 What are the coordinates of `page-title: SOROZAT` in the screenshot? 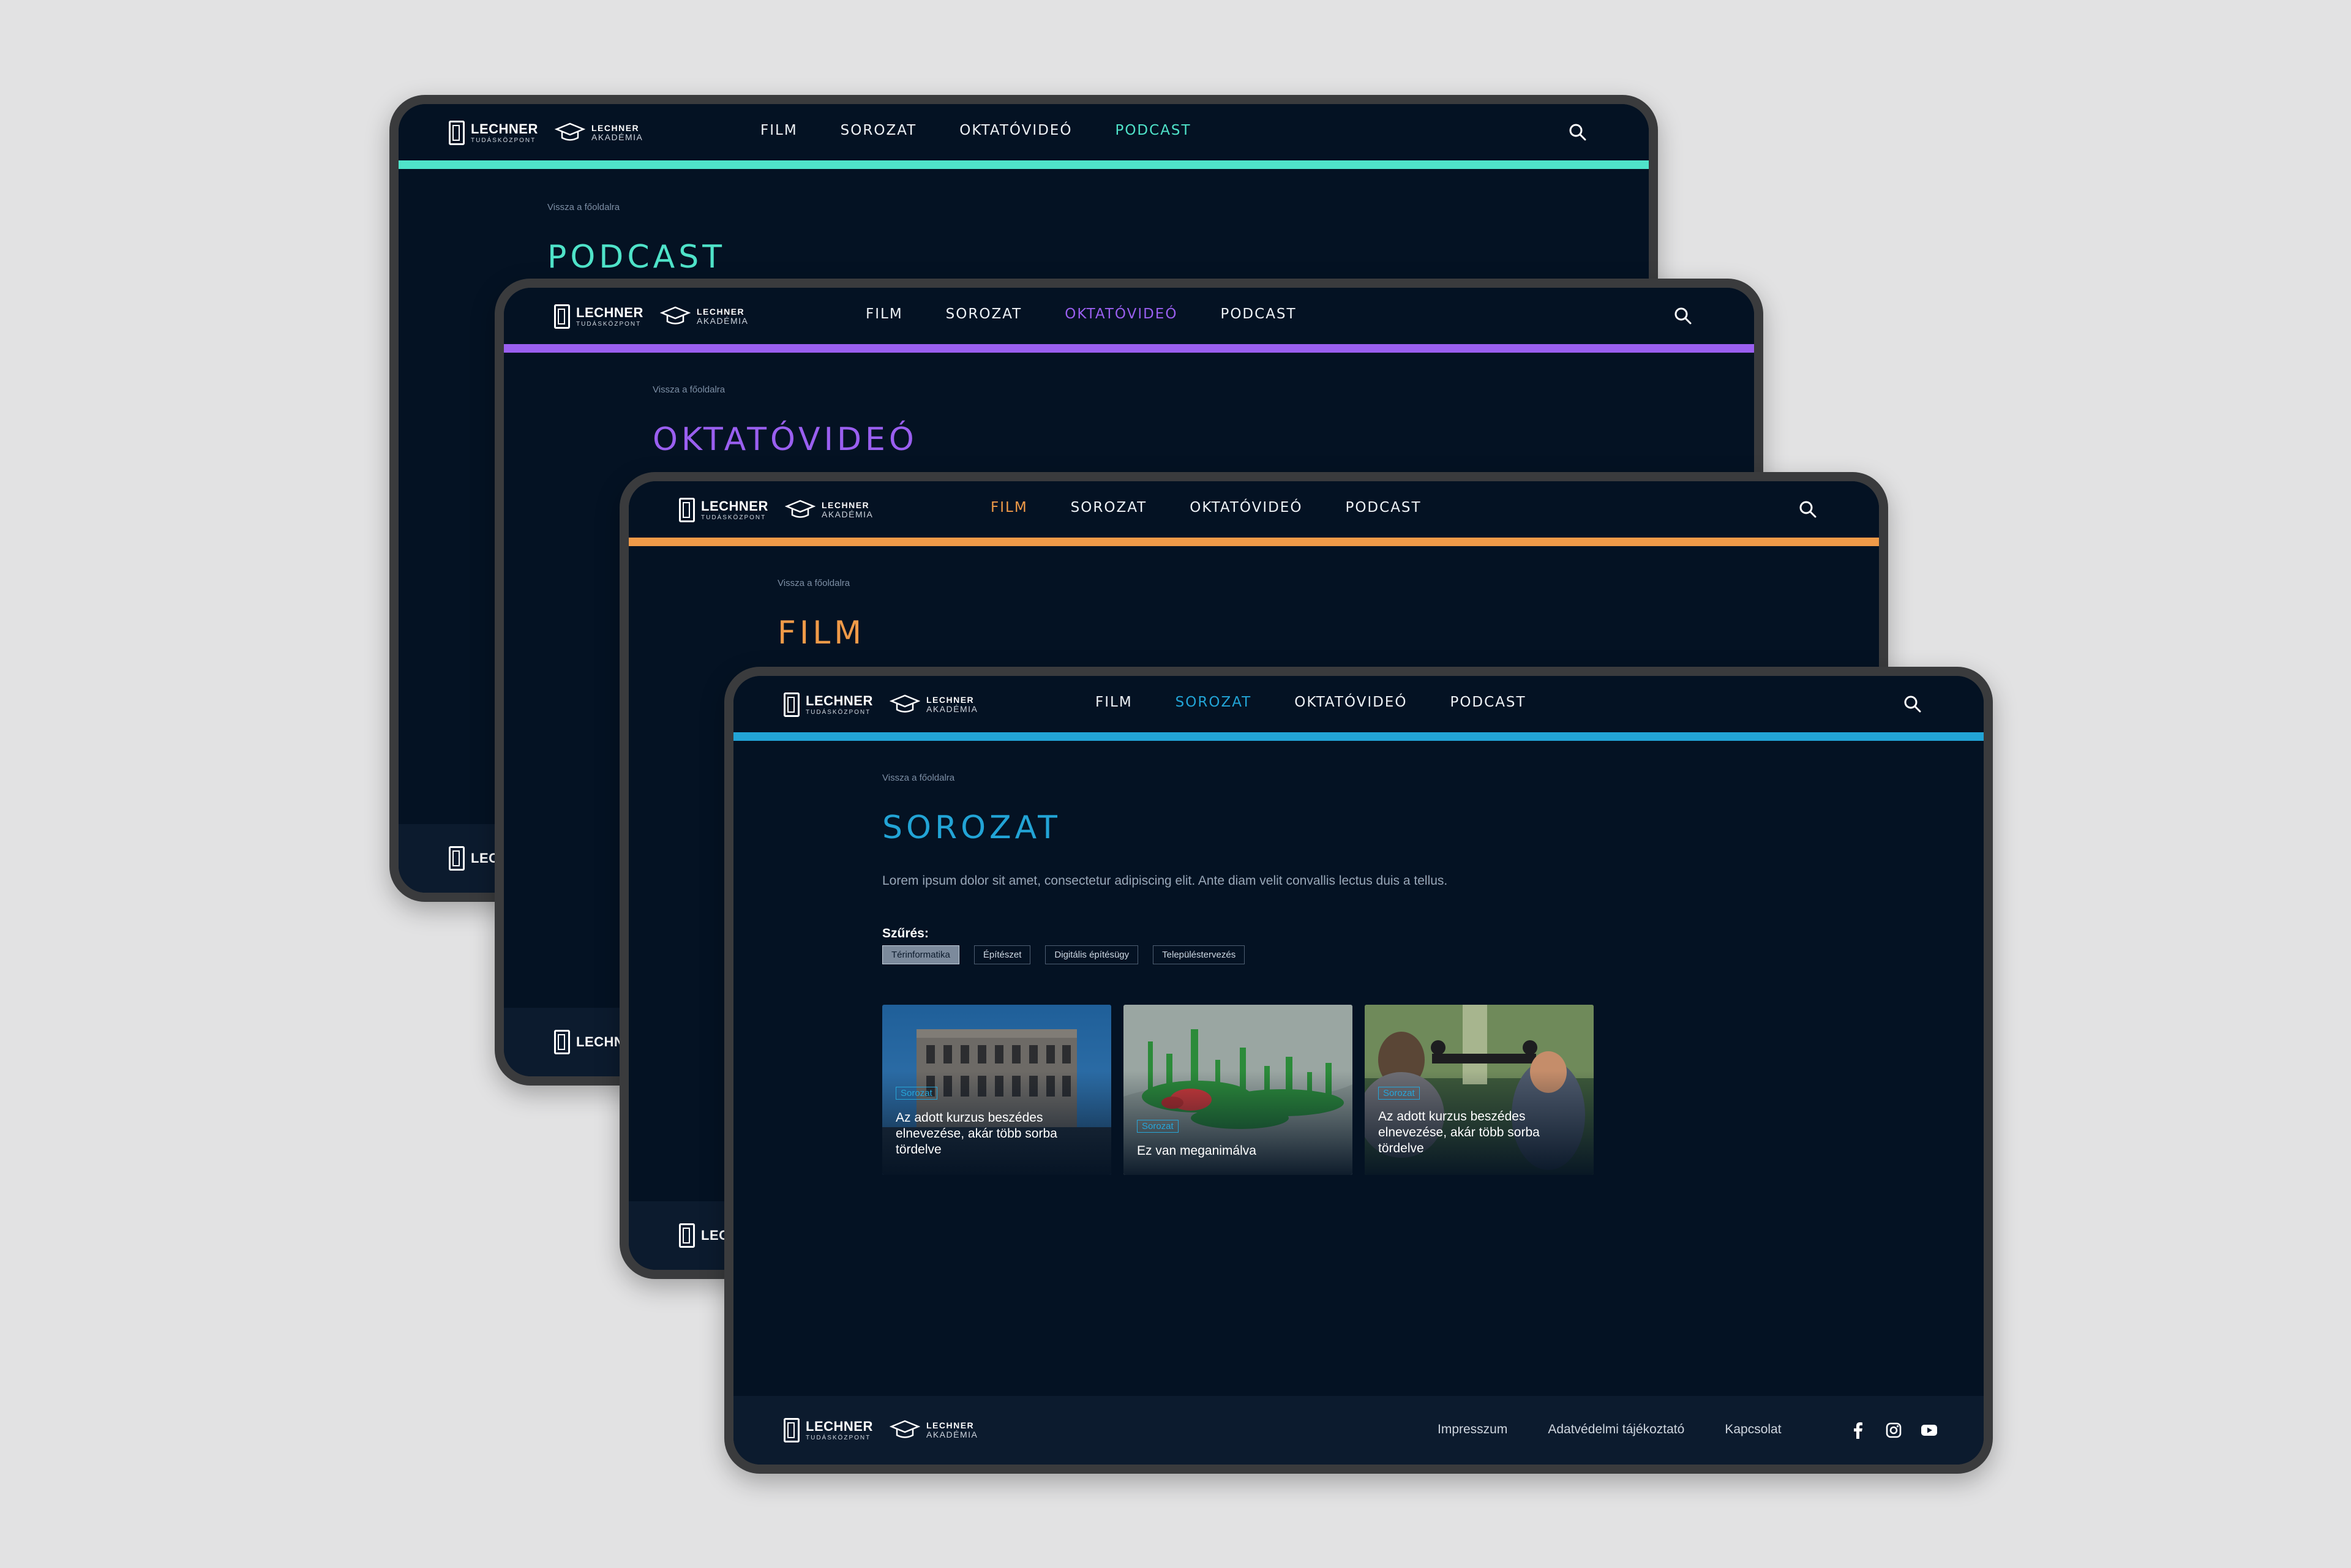 It's located at (971, 828).